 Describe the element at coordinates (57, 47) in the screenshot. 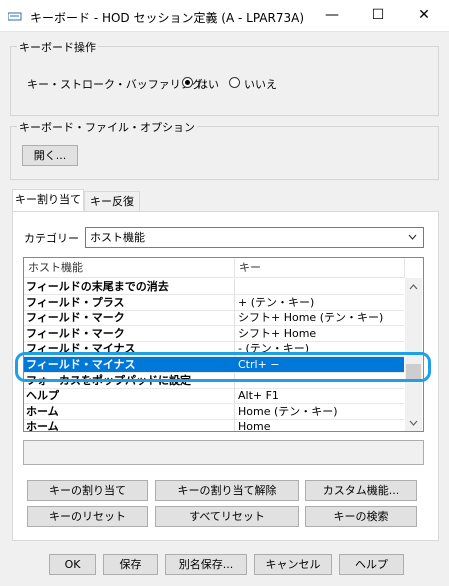

I see `keyboard-ops-legend: キーボード操作` at that location.